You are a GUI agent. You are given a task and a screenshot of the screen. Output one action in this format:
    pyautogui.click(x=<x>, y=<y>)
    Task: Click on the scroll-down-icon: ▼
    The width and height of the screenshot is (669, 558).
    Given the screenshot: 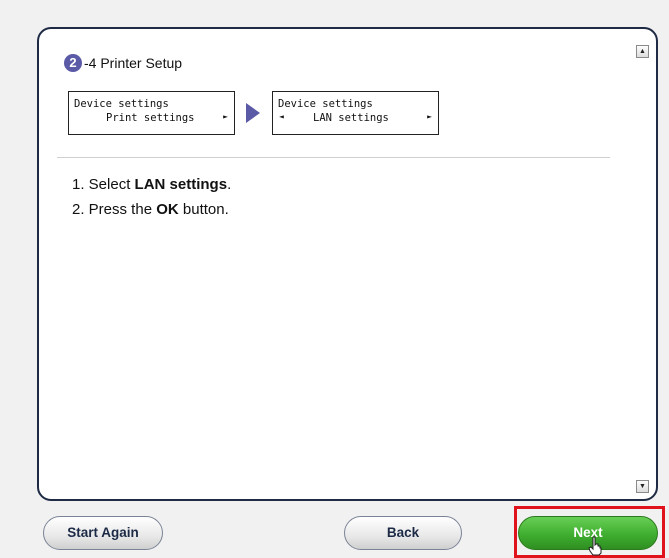 What is the action you would take?
    pyautogui.click(x=642, y=486)
    